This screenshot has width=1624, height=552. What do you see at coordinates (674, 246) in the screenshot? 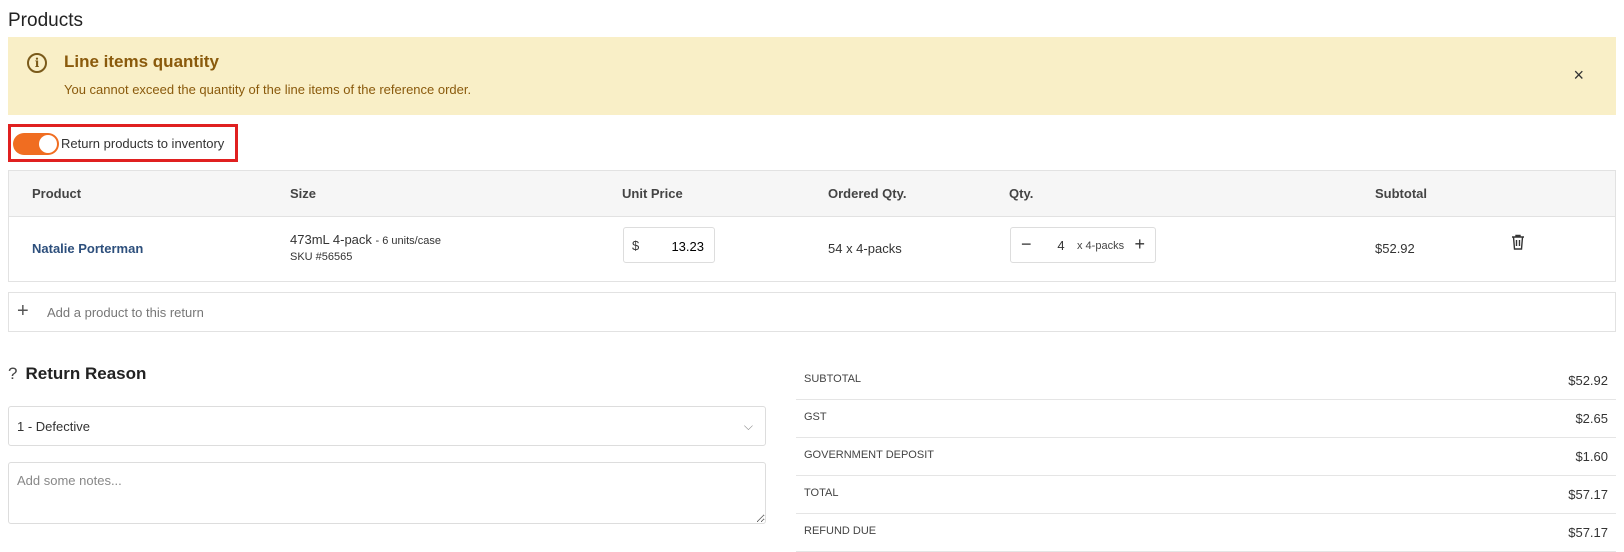
I see `unit-price-input` at bounding box center [674, 246].